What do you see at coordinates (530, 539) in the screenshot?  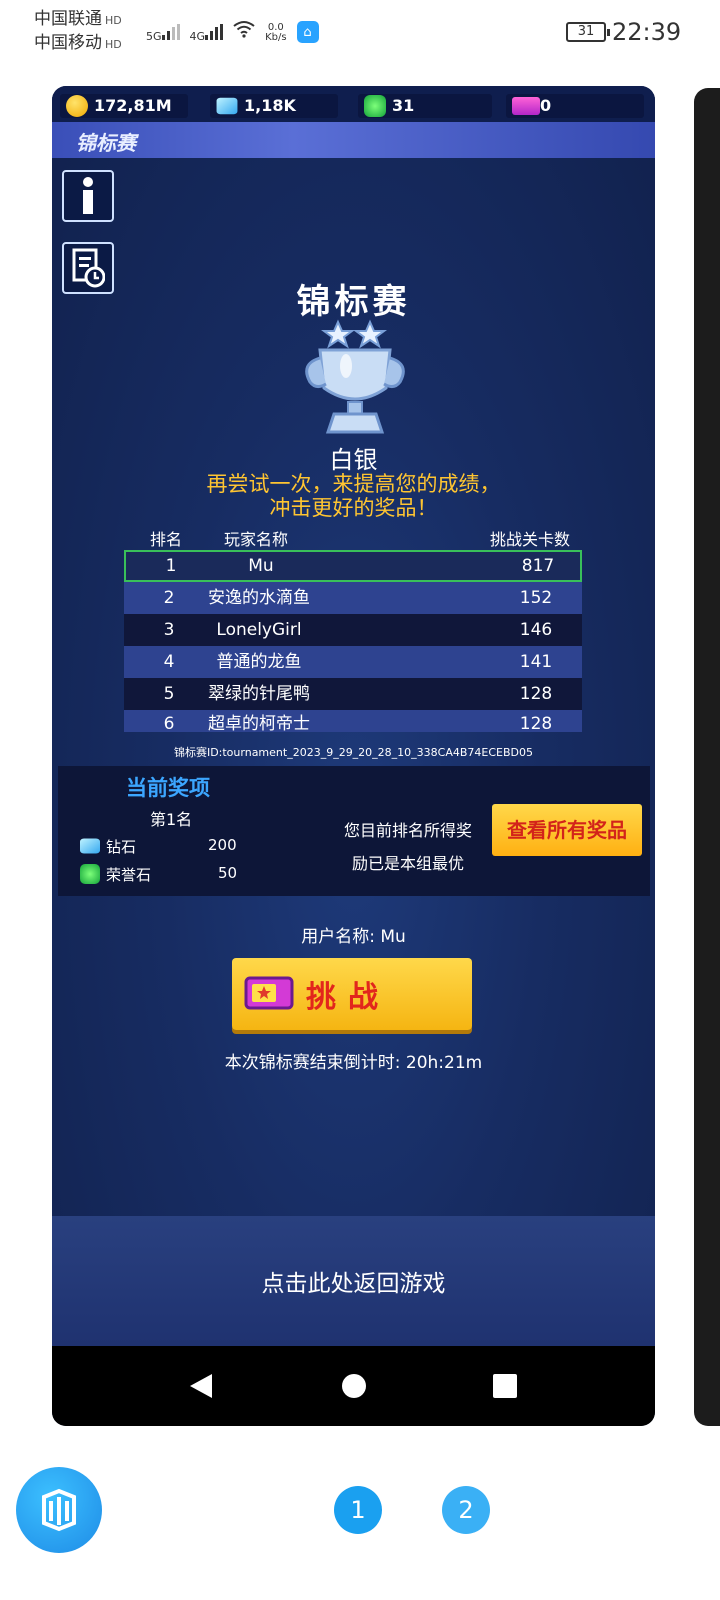 I see `col-score: 挑战关卡数` at bounding box center [530, 539].